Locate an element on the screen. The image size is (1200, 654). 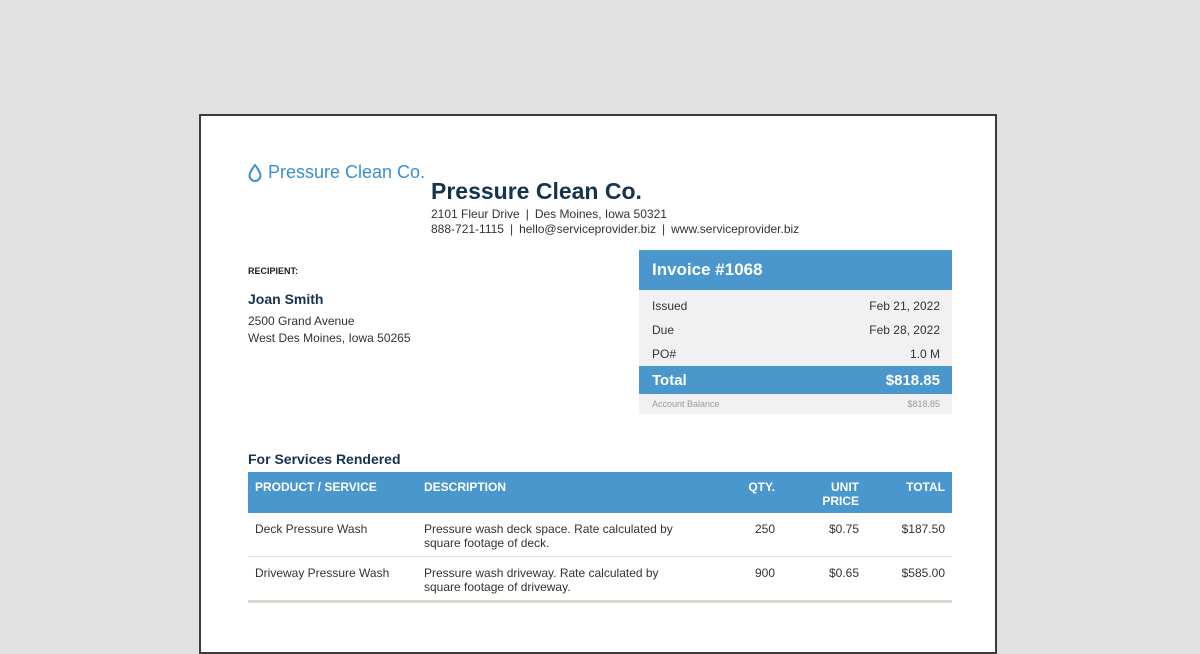
invoice-row-label: Issued is located at coordinates (670, 306).